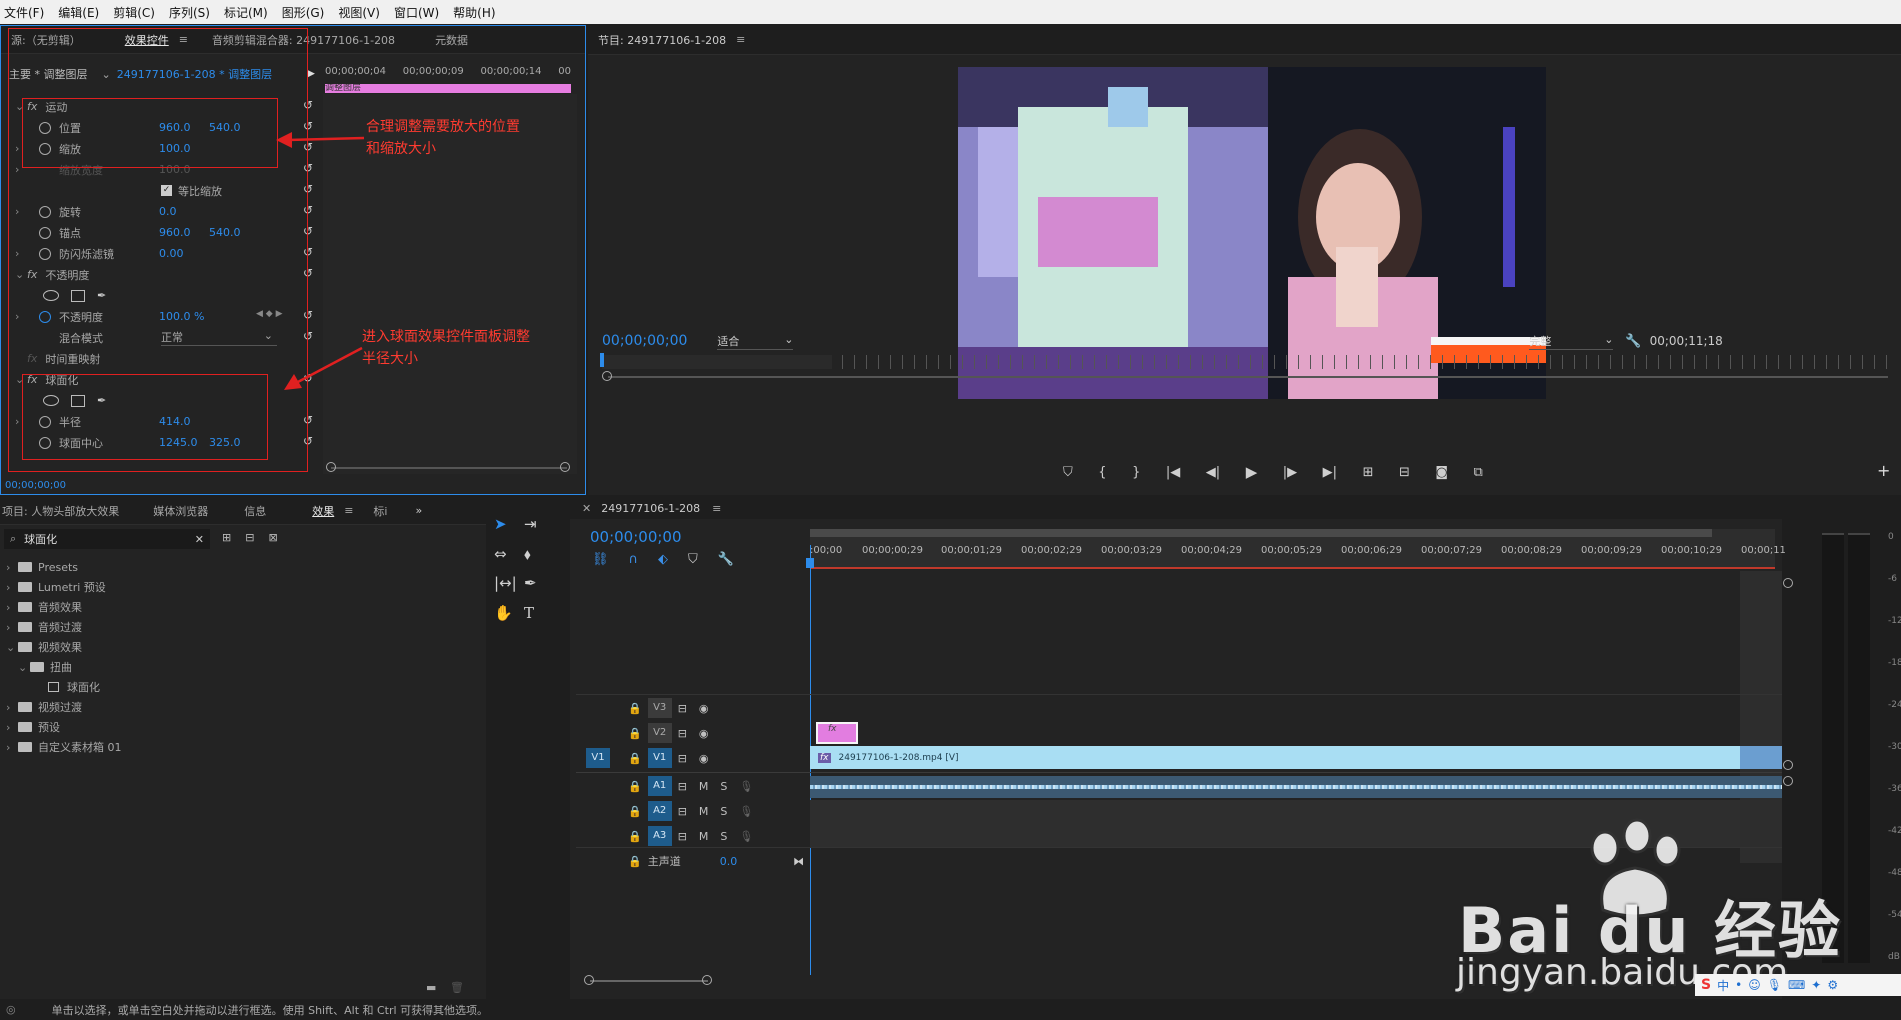 Image resolution: width=1901 pixels, height=1020 pixels. I want to click on track-target-v2: V2, so click(659, 733).